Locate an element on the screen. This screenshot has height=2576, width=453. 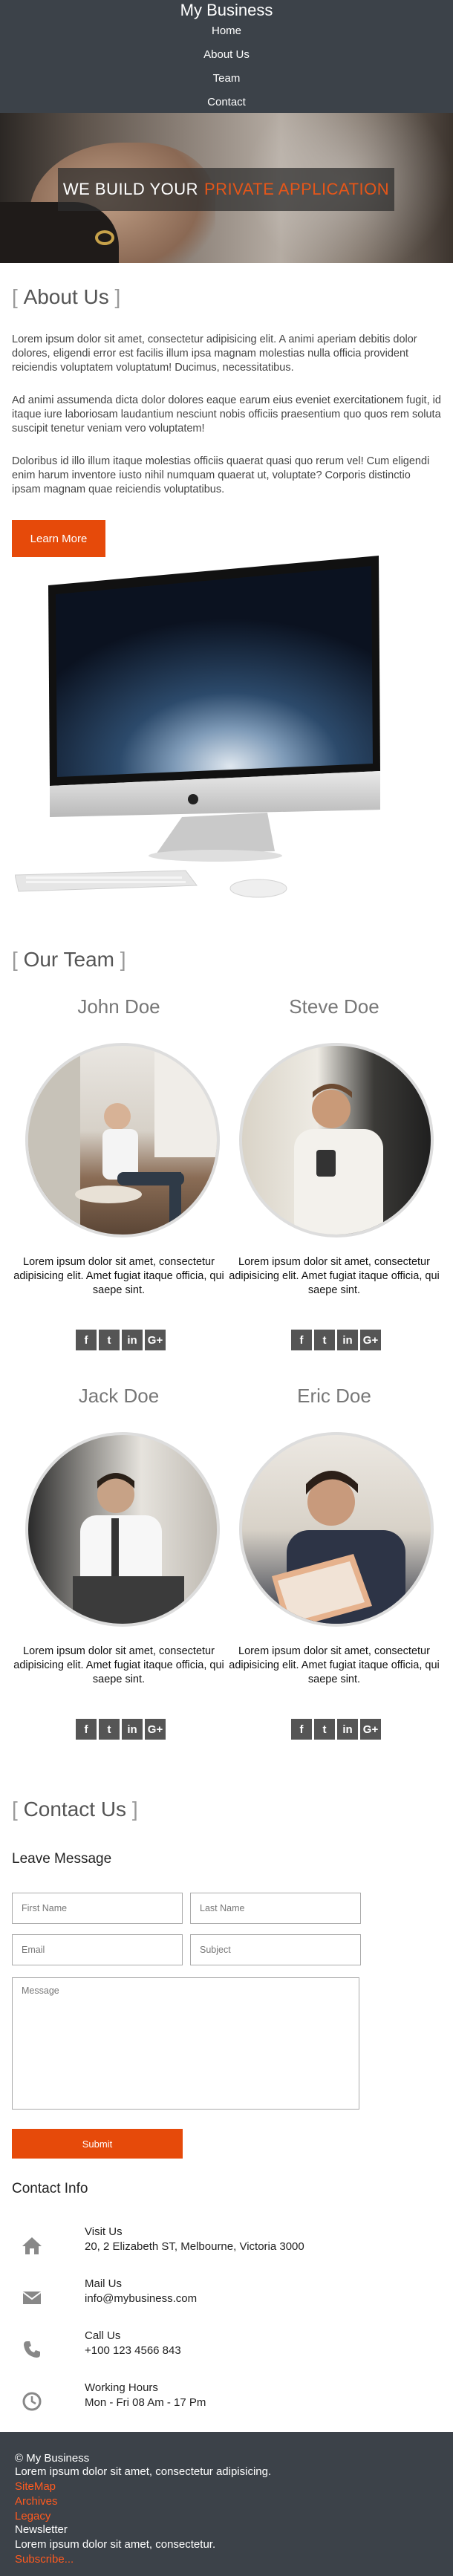
team-title: Our Team is located at coordinates (68, 960).